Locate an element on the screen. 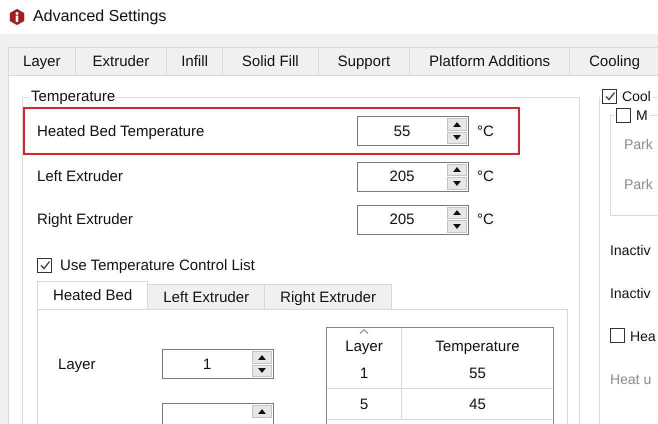 The image size is (658, 424). checkbox-label: M is located at coordinates (642, 115).